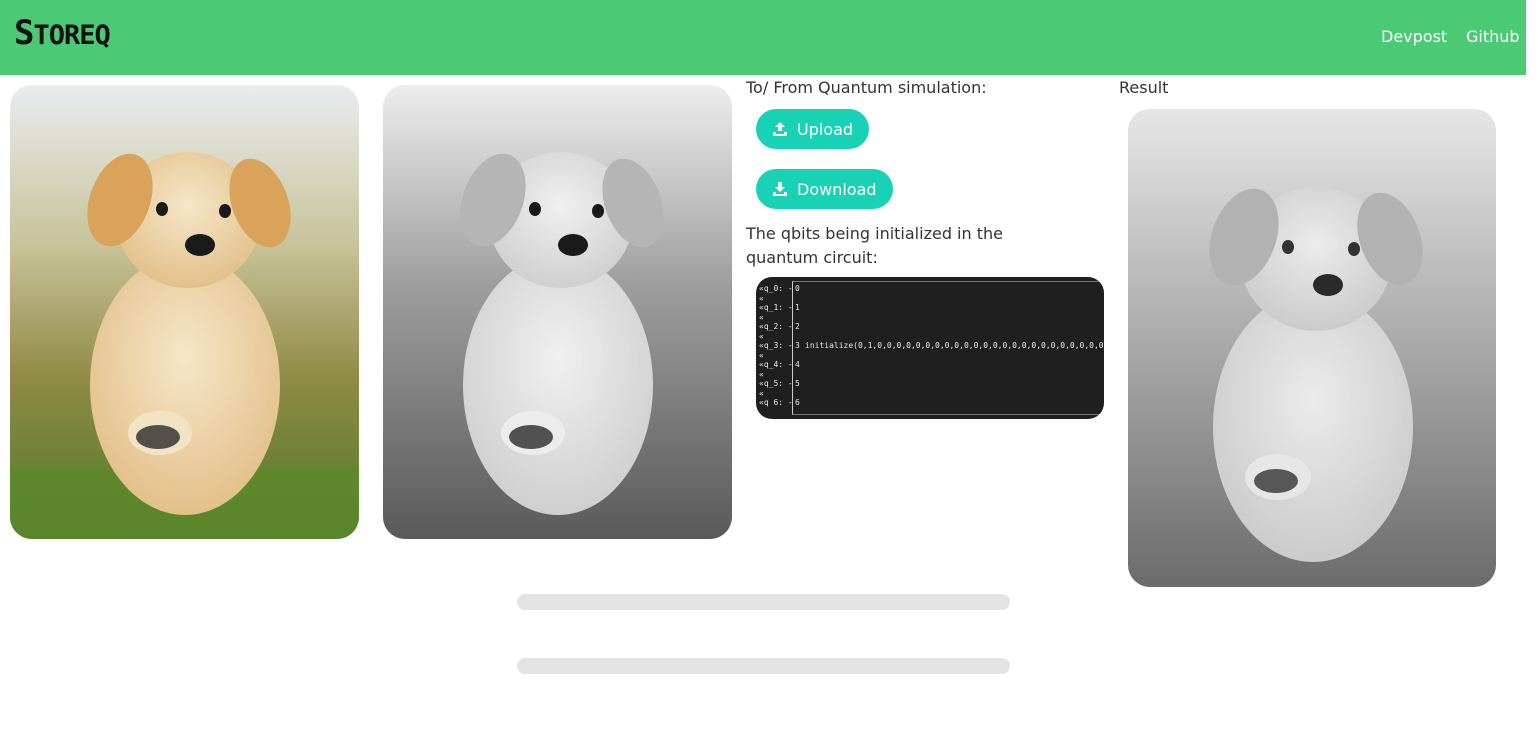  I want to click on brand-logo: STOREQ, so click(62, 33).